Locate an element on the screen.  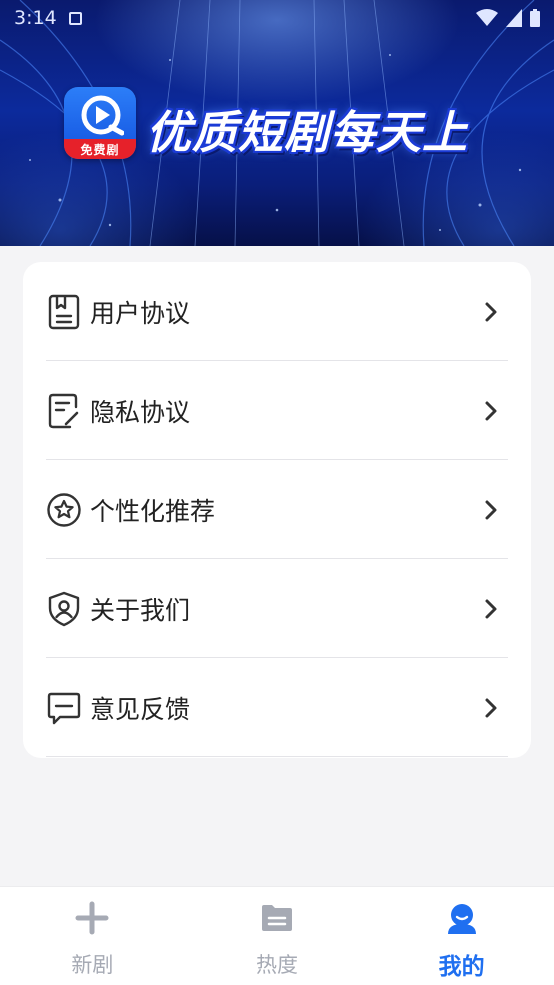
app-logo: 免费剧 is located at coordinates (100, 123).